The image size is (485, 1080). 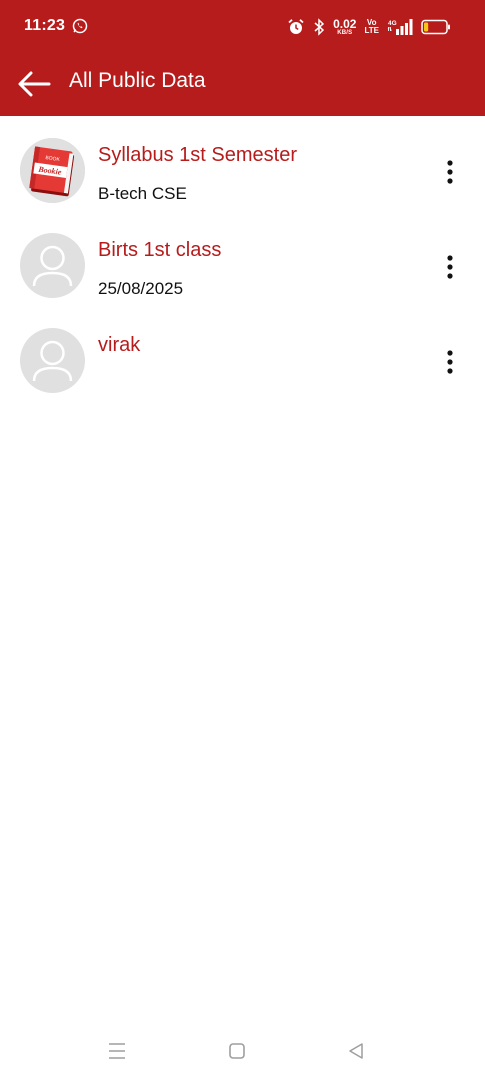 I want to click on arrow-left-icon, so click(x=34, y=84).